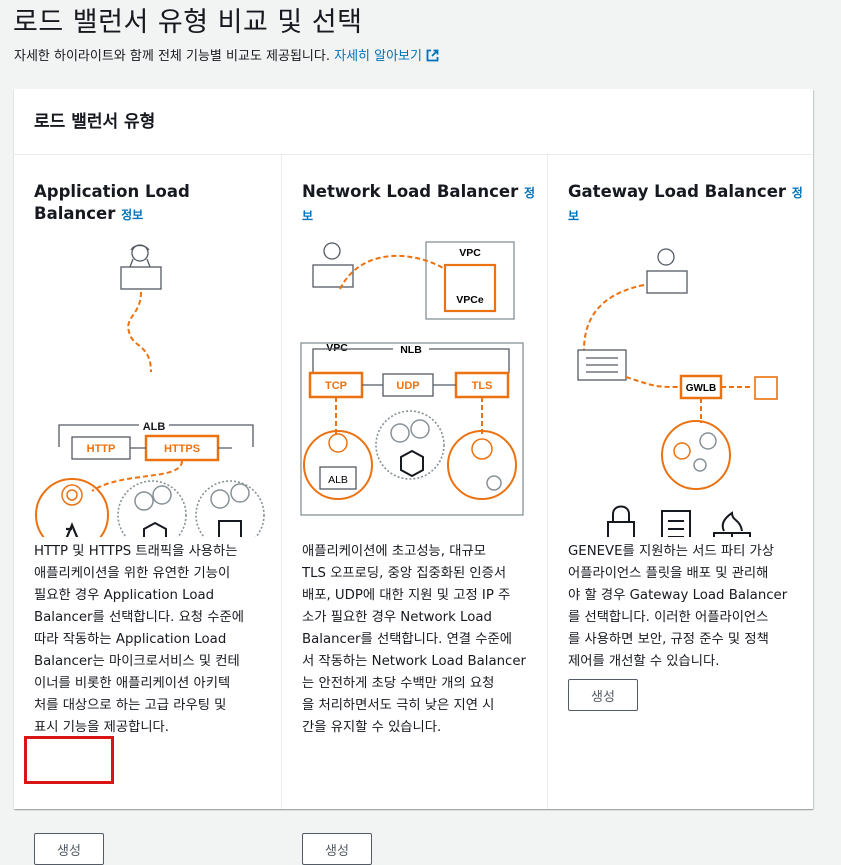 The image size is (841, 865). Describe the element at coordinates (69, 760) in the screenshot. I see `highlight-box` at that location.